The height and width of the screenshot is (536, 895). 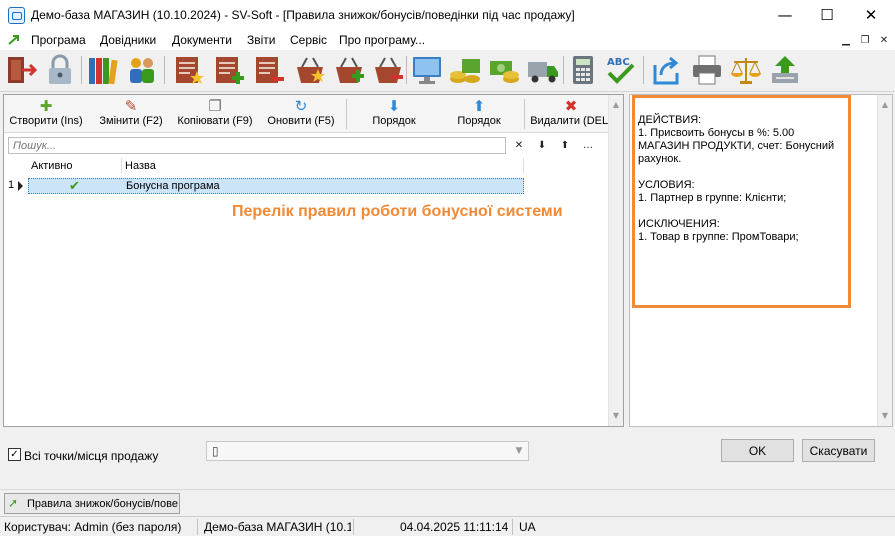 I want to click on monitor-icon, so click(x=427, y=70).